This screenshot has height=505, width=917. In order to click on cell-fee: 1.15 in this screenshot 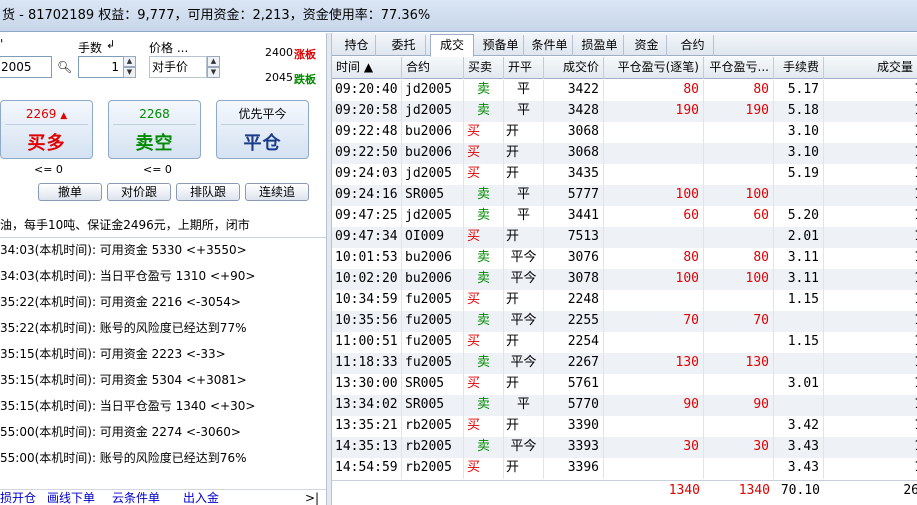, I will do `click(799, 342)`.